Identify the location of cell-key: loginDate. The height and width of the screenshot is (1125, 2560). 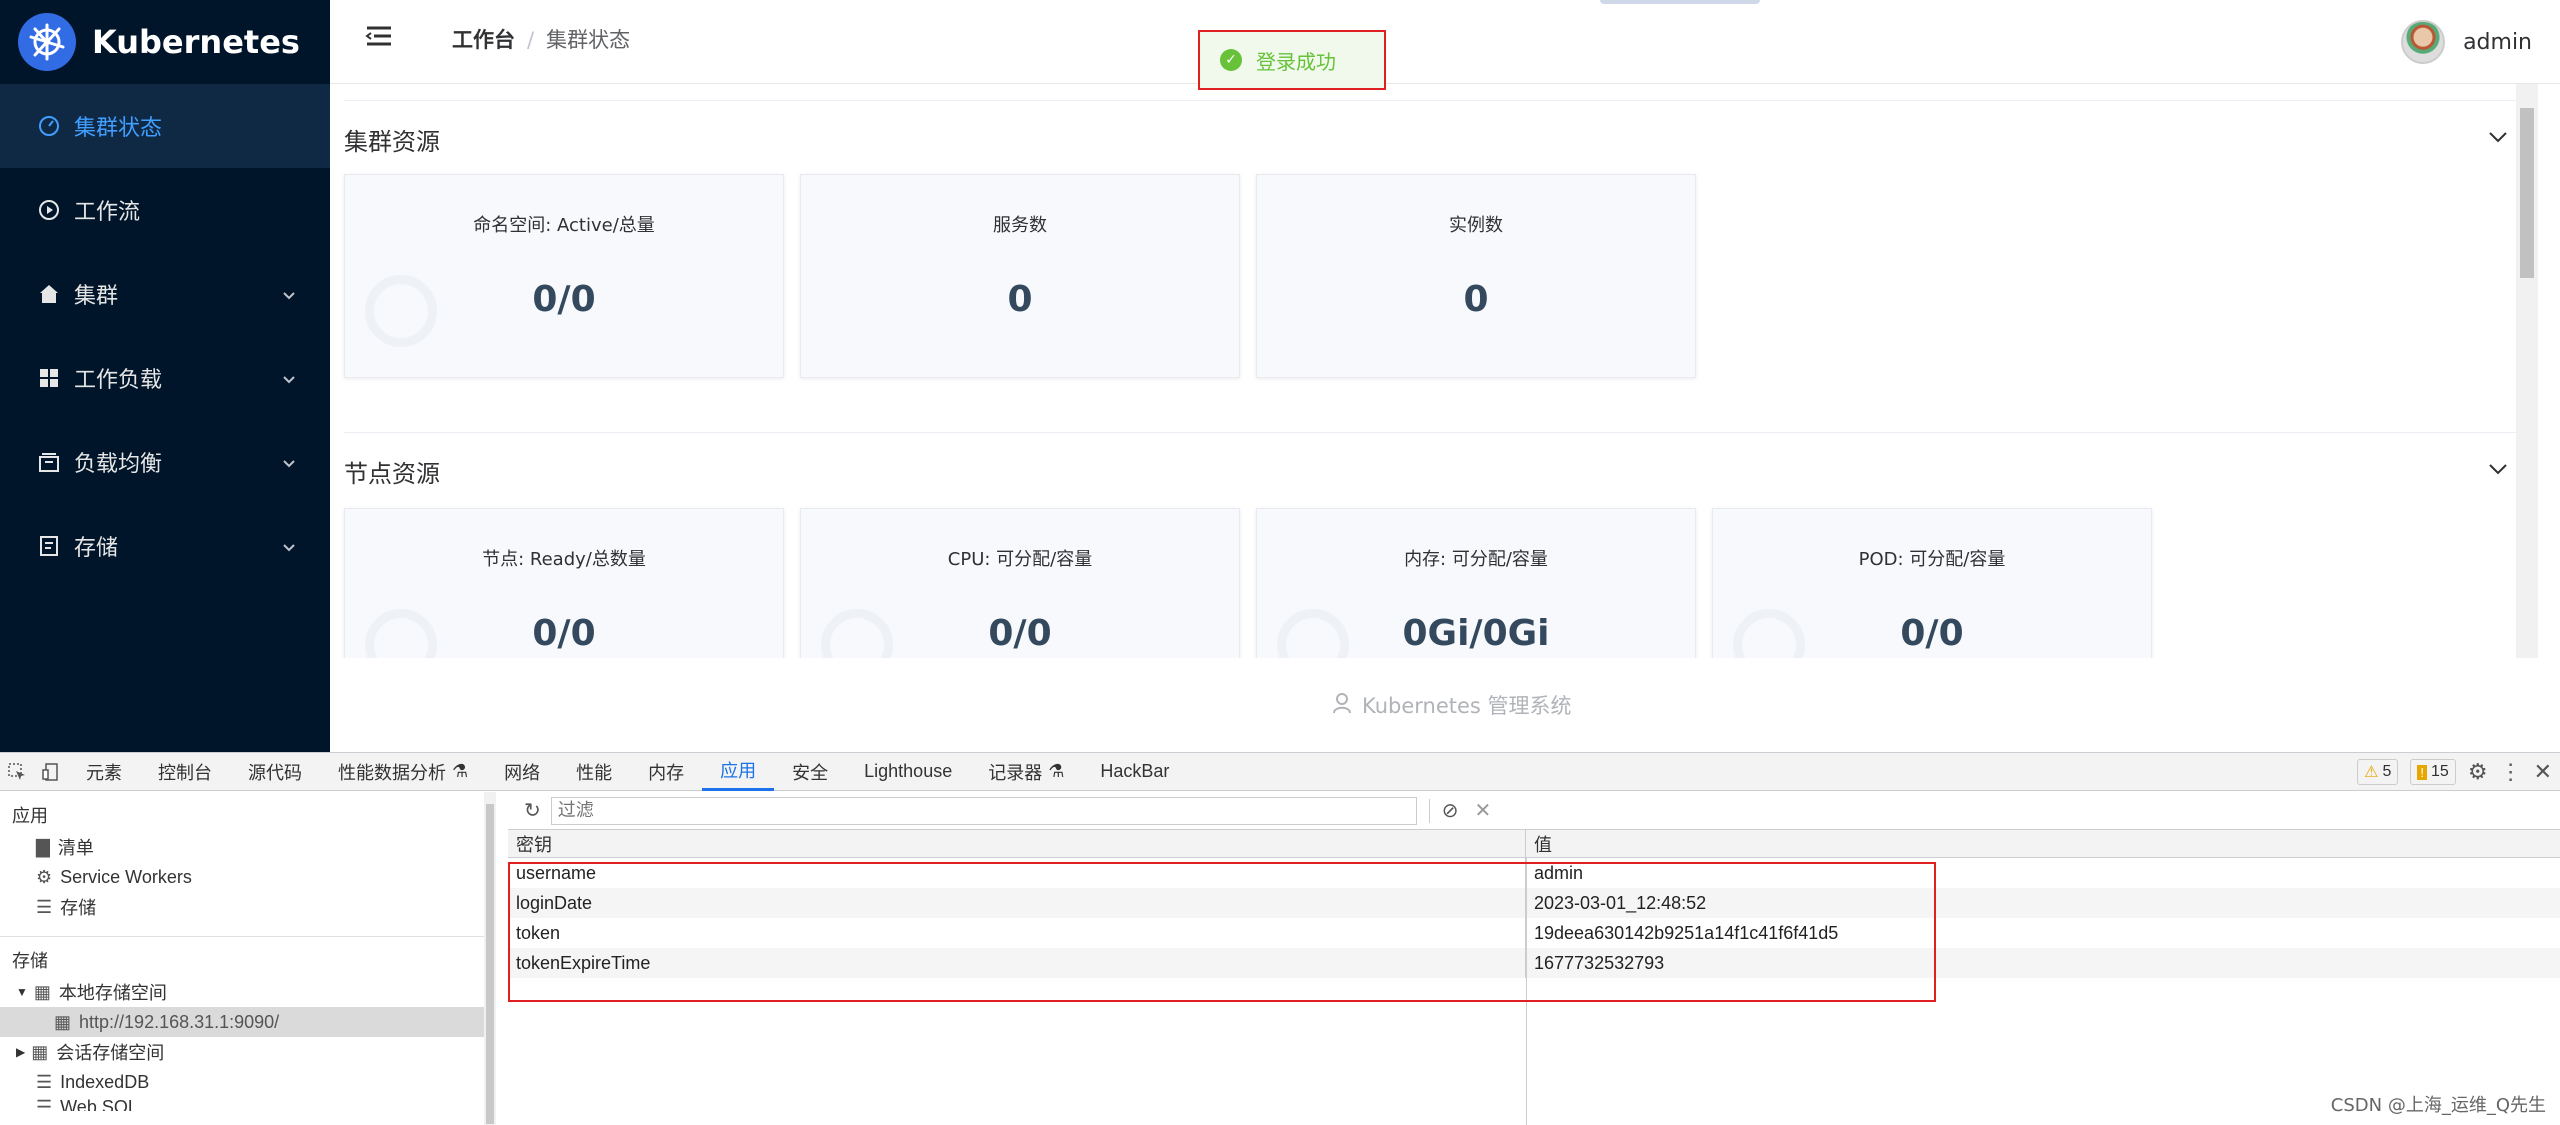
(1017, 903).